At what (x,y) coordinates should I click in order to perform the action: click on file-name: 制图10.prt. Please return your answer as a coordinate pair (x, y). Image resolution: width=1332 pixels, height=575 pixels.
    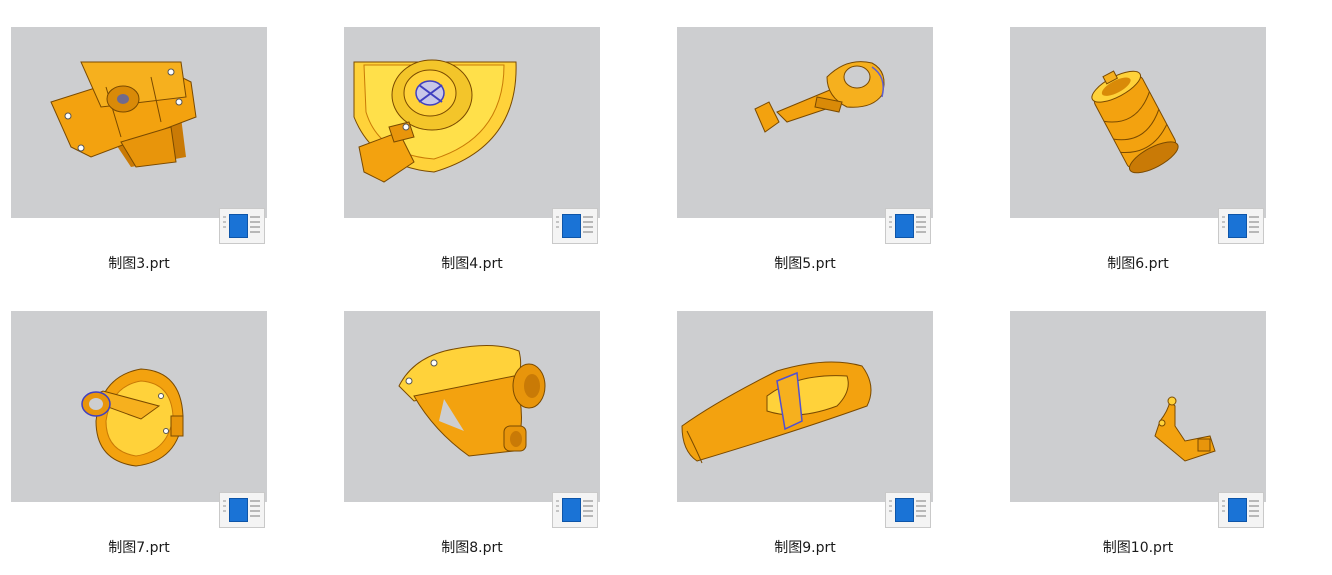
    Looking at the image, I should click on (1138, 548).